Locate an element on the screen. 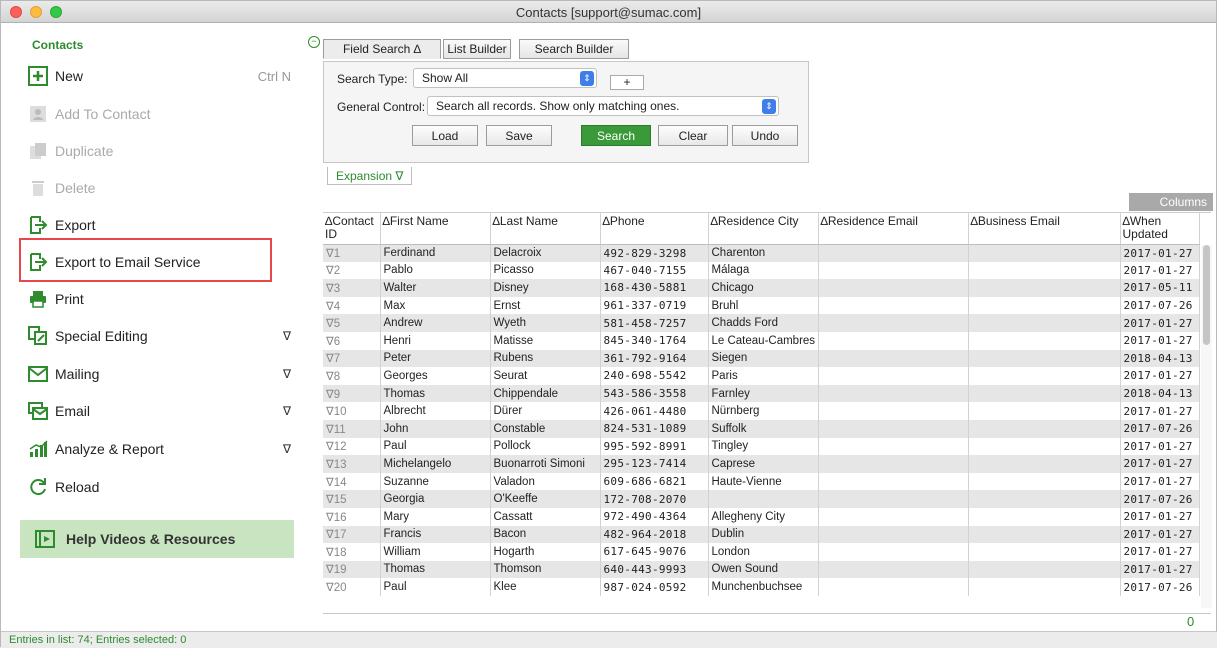 The image size is (1217, 648). cell-contact-id: ∇13 is located at coordinates (352, 464).